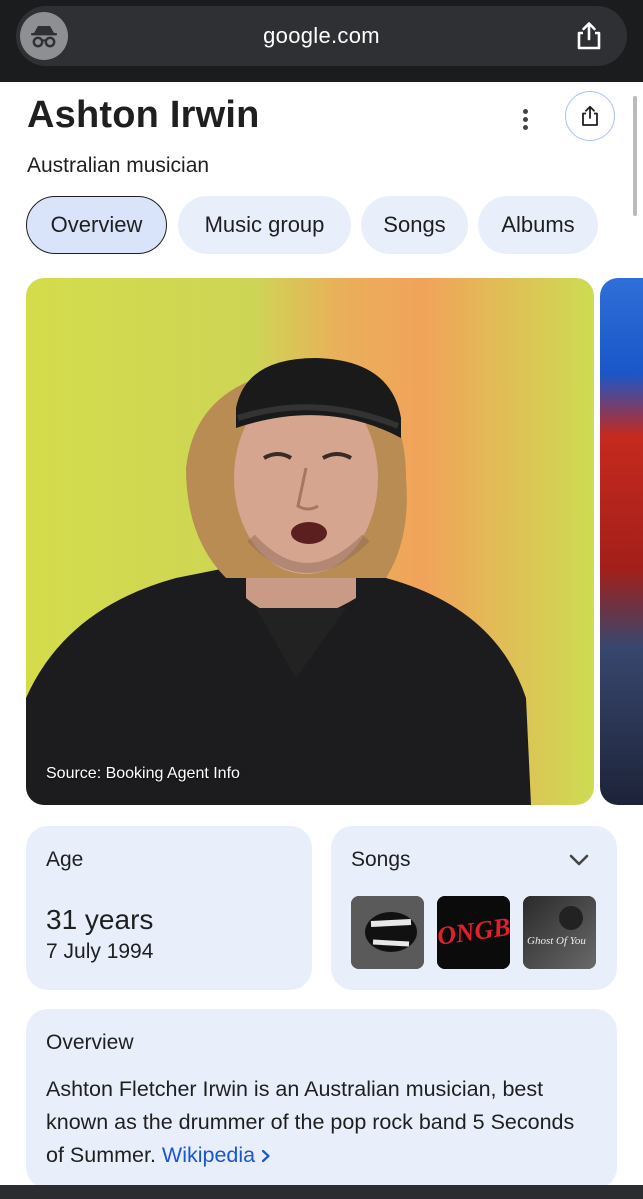  I want to click on browser-top-bar: google.com, so click(321, 41).